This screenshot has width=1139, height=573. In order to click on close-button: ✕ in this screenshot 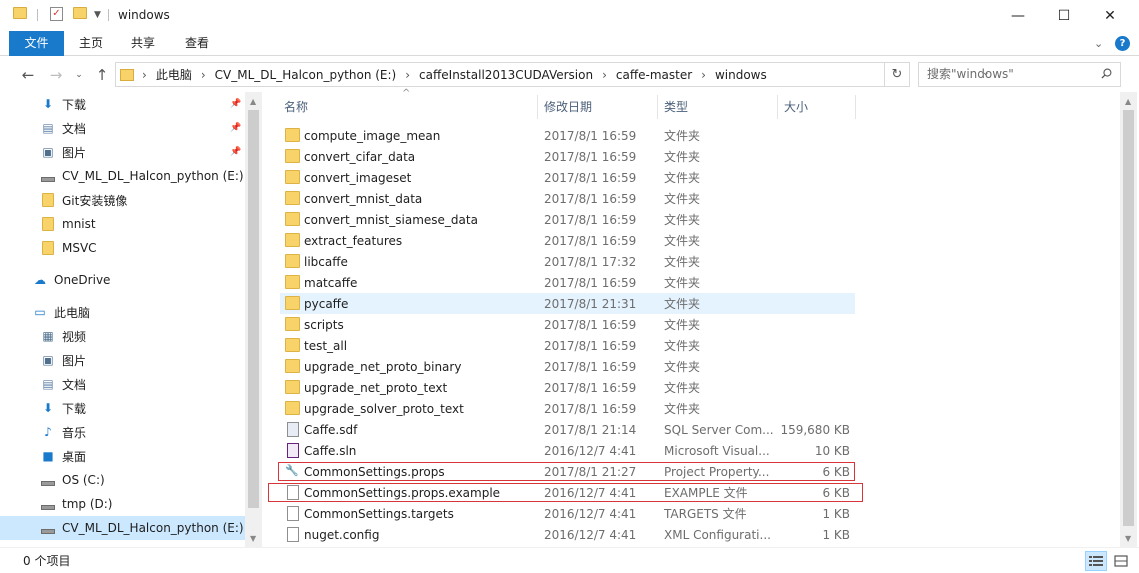, I will do `click(1110, 15)`.